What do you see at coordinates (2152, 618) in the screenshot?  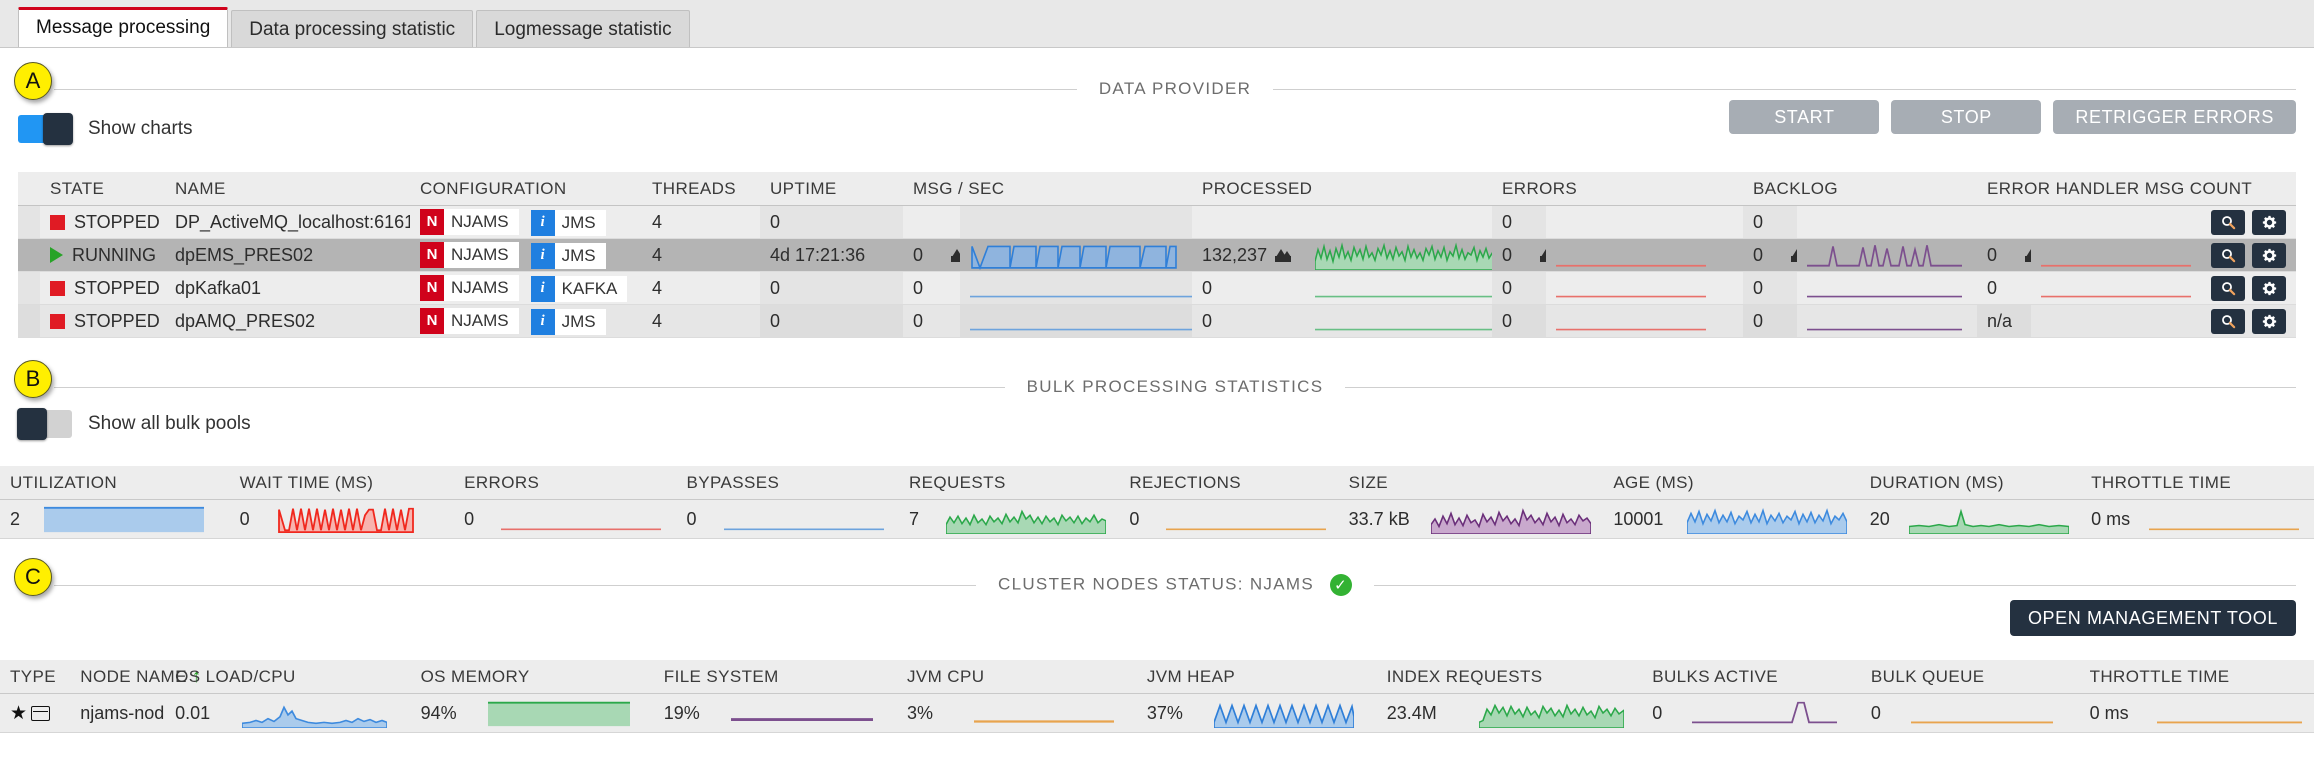 I see `open-management-tool-button: OPEN MANAGEMENT TOOL` at bounding box center [2152, 618].